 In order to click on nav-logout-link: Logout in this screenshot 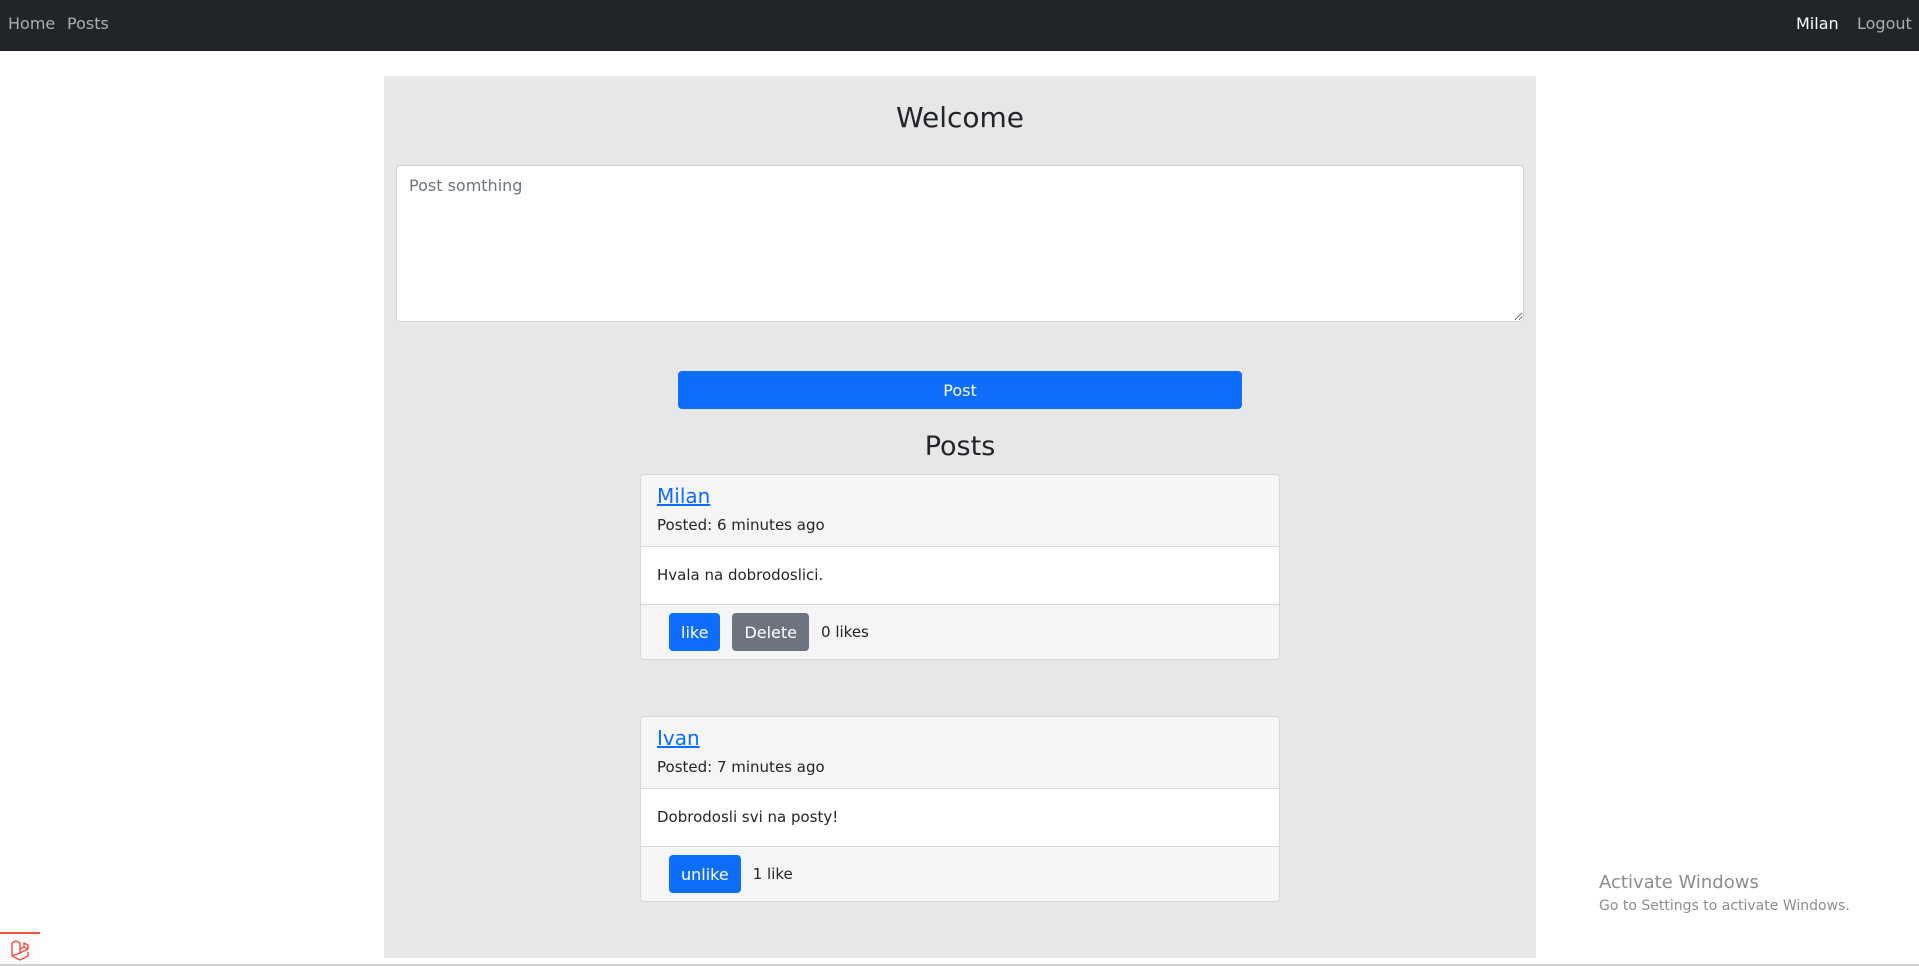, I will do `click(1884, 24)`.